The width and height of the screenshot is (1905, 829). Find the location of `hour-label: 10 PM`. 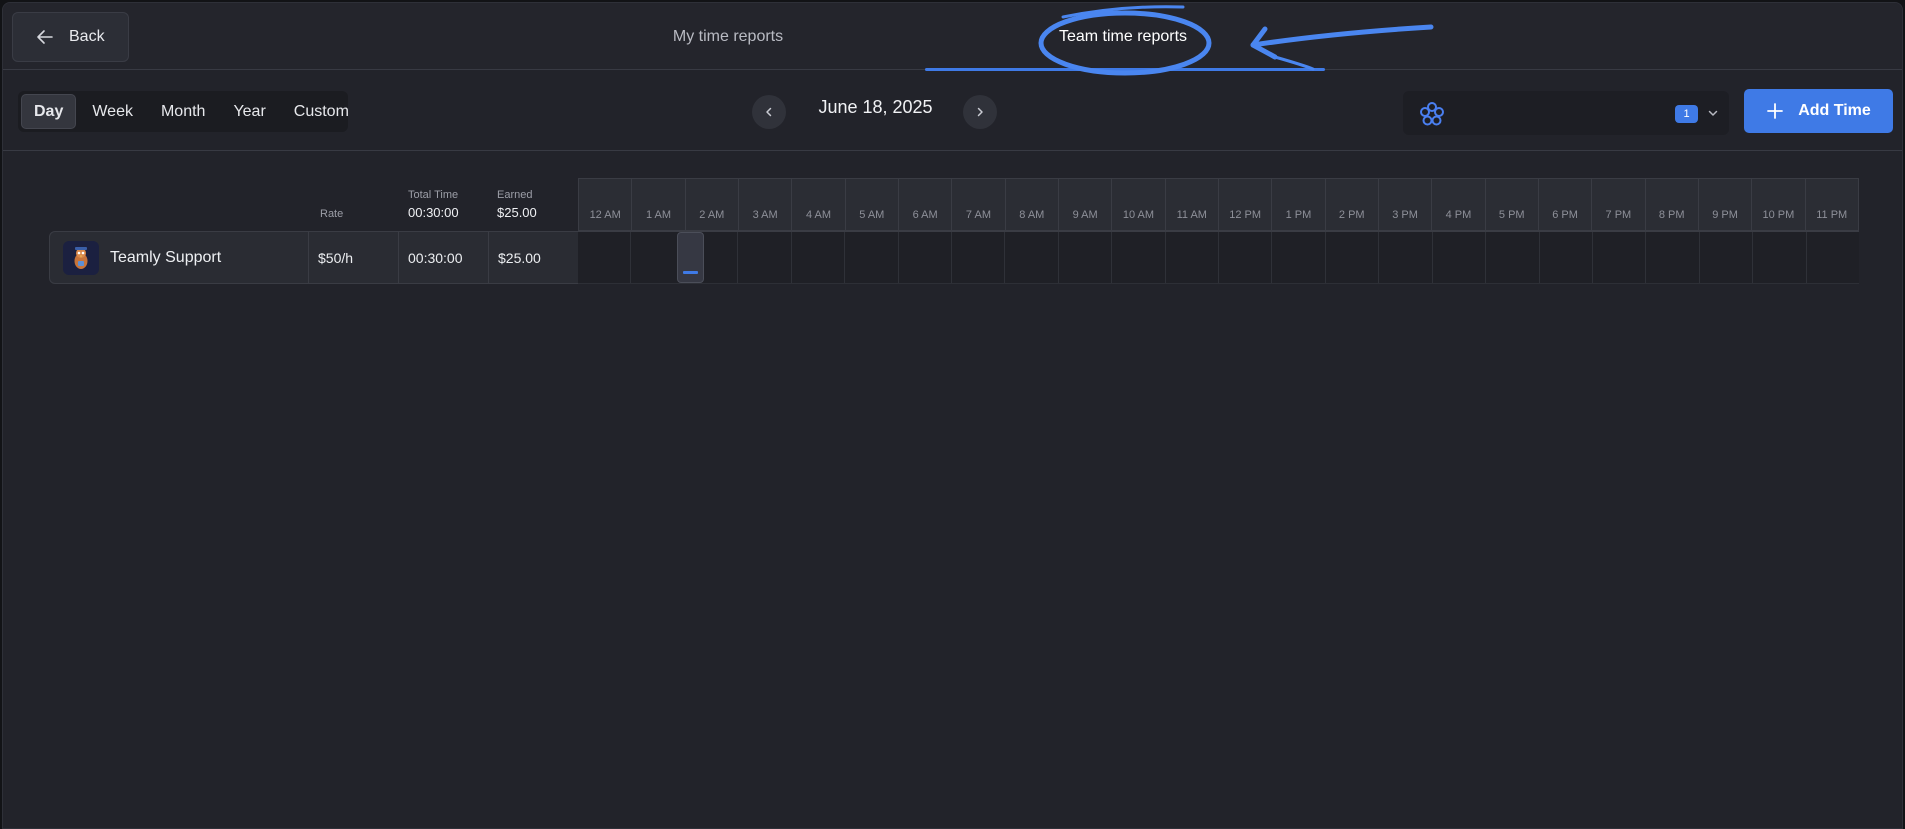

hour-label: 10 PM is located at coordinates (1779, 204).